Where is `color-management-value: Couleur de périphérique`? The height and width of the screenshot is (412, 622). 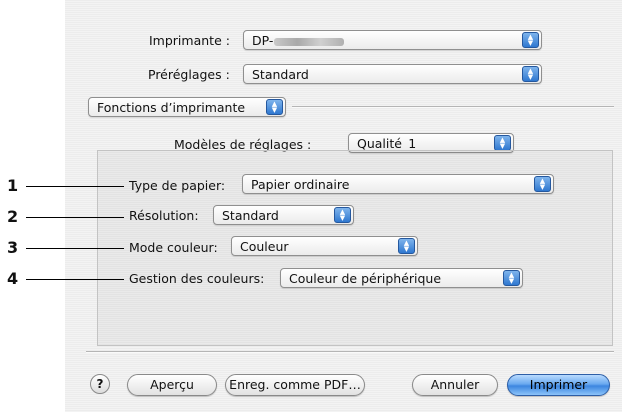
color-management-value: Couleur de périphérique is located at coordinates (365, 278).